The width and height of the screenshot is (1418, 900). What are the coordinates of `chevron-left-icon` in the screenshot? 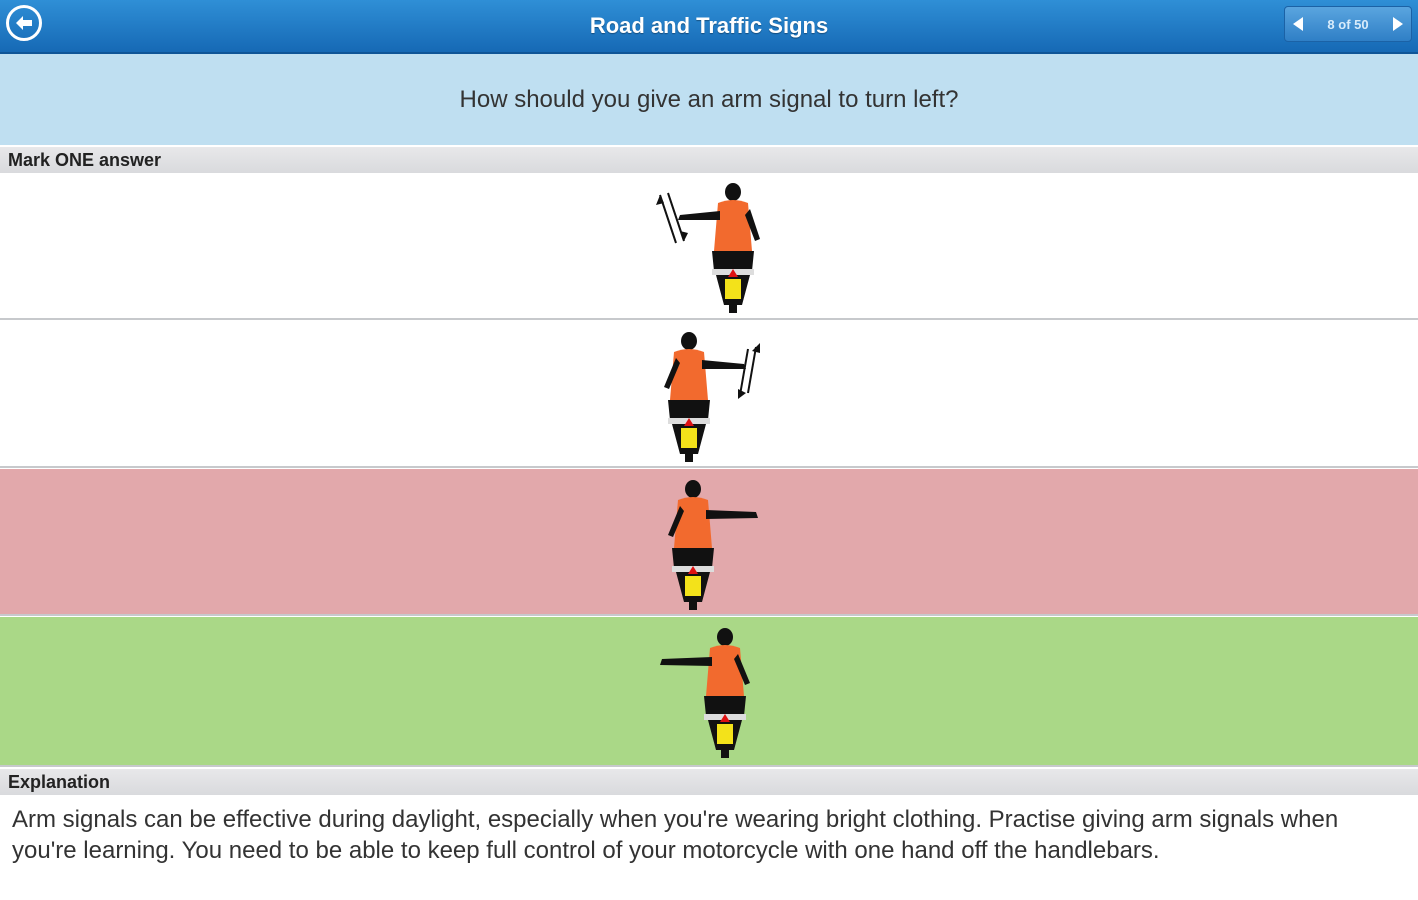 It's located at (1298, 24).